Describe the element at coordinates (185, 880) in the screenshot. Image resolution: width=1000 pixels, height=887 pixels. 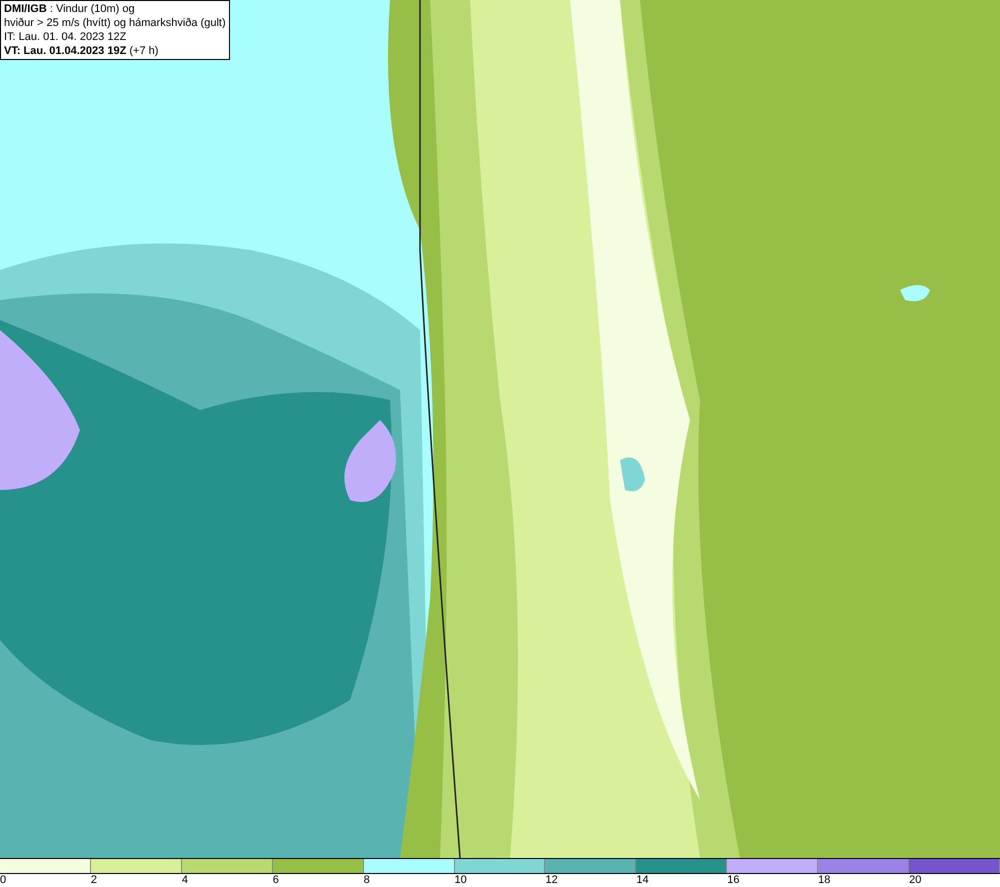
I see `legend-label: 4` at that location.